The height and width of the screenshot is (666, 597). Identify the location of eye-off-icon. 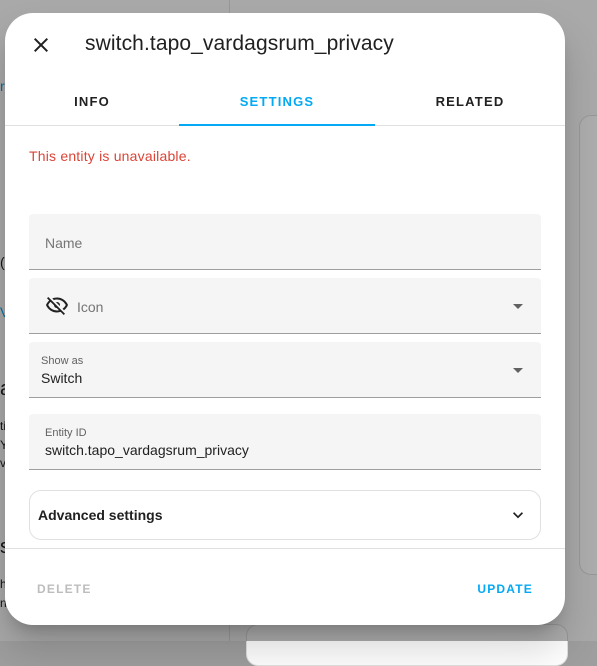
(57, 306).